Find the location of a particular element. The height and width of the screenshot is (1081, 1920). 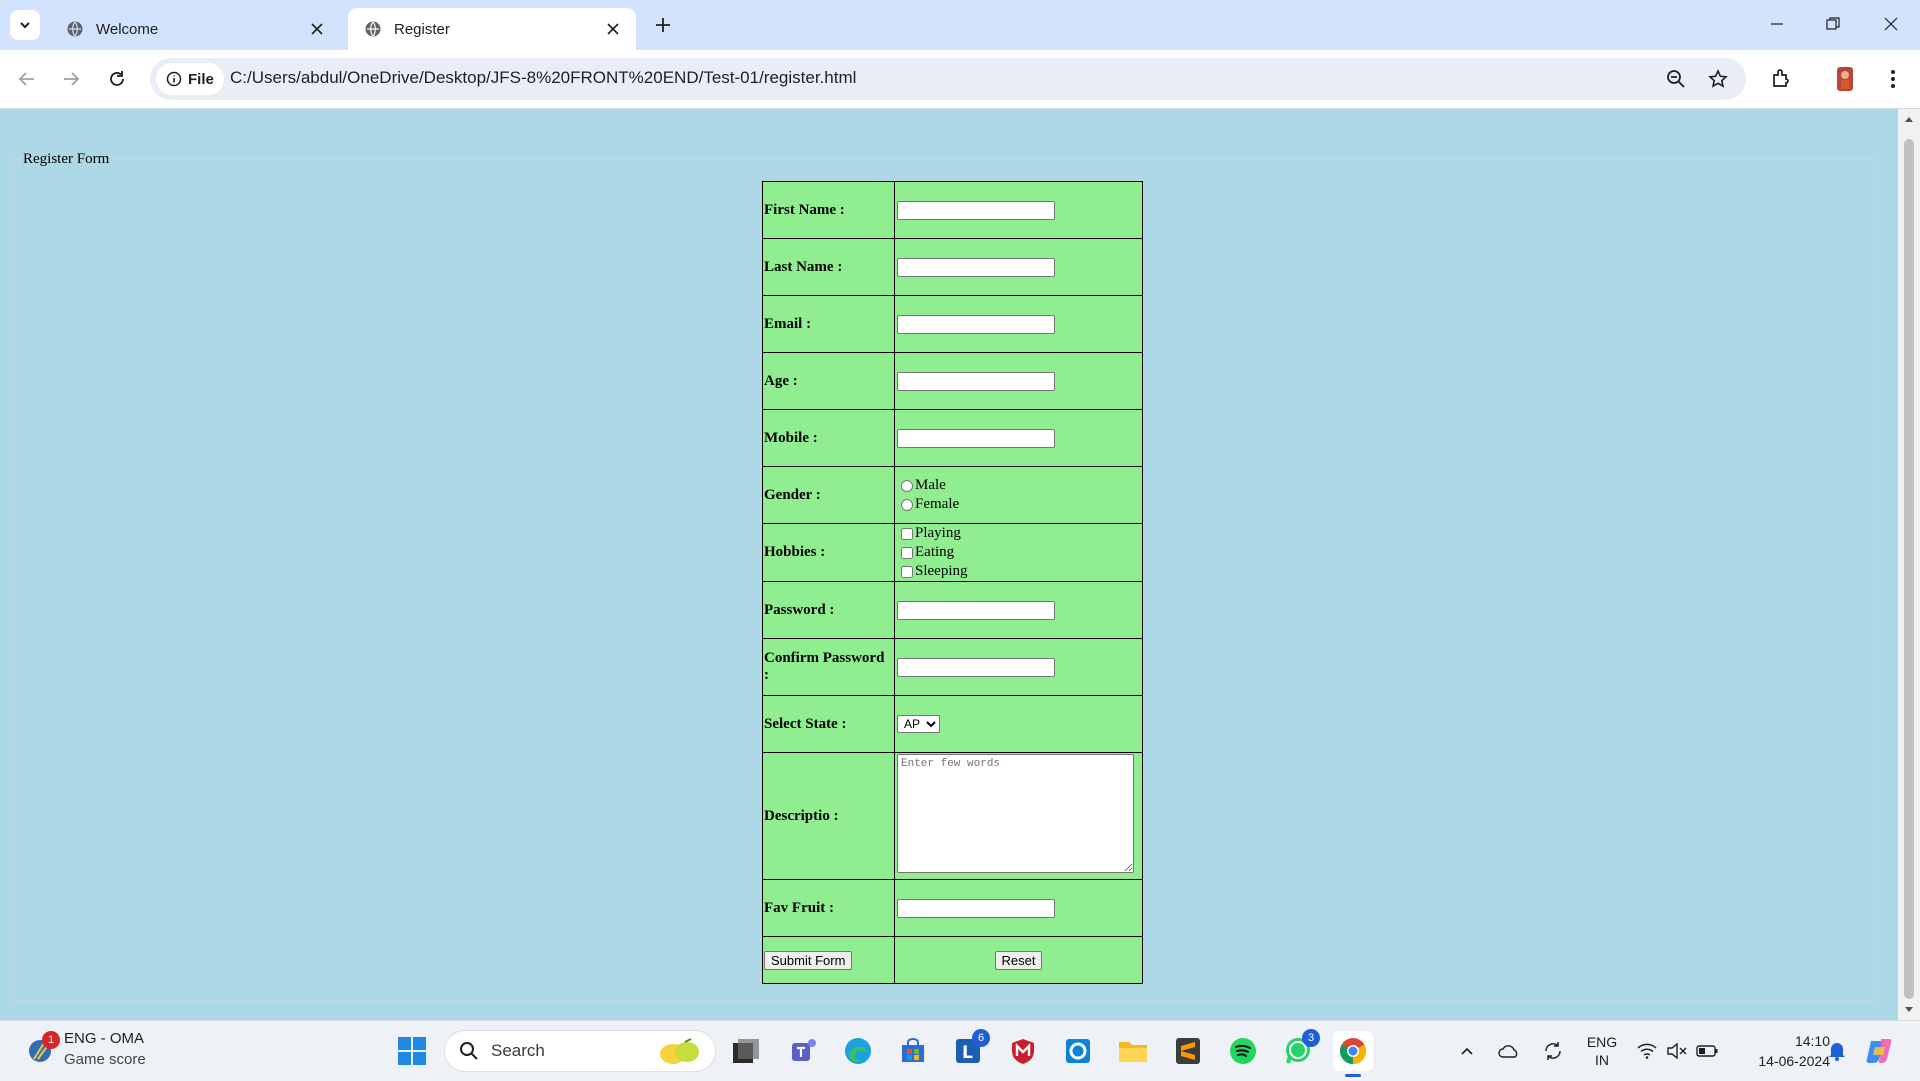

age-input is located at coordinates (976, 381).